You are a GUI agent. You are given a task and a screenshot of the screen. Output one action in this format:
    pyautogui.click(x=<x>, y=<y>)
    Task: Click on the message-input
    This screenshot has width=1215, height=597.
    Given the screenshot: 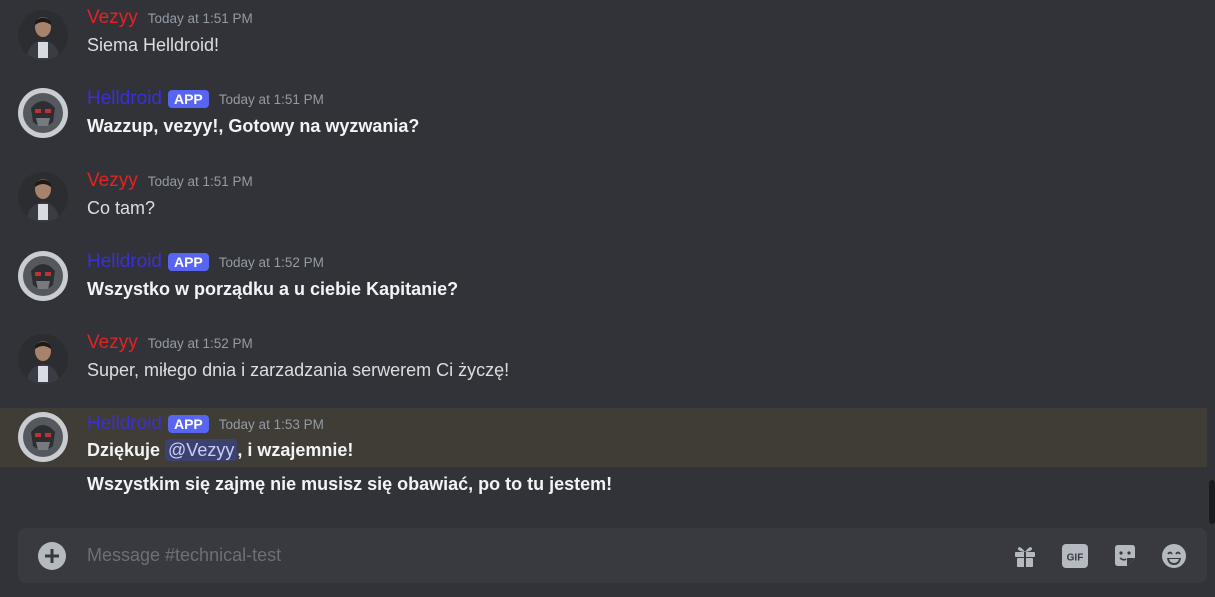 What is the action you would take?
    pyautogui.click(x=527, y=555)
    